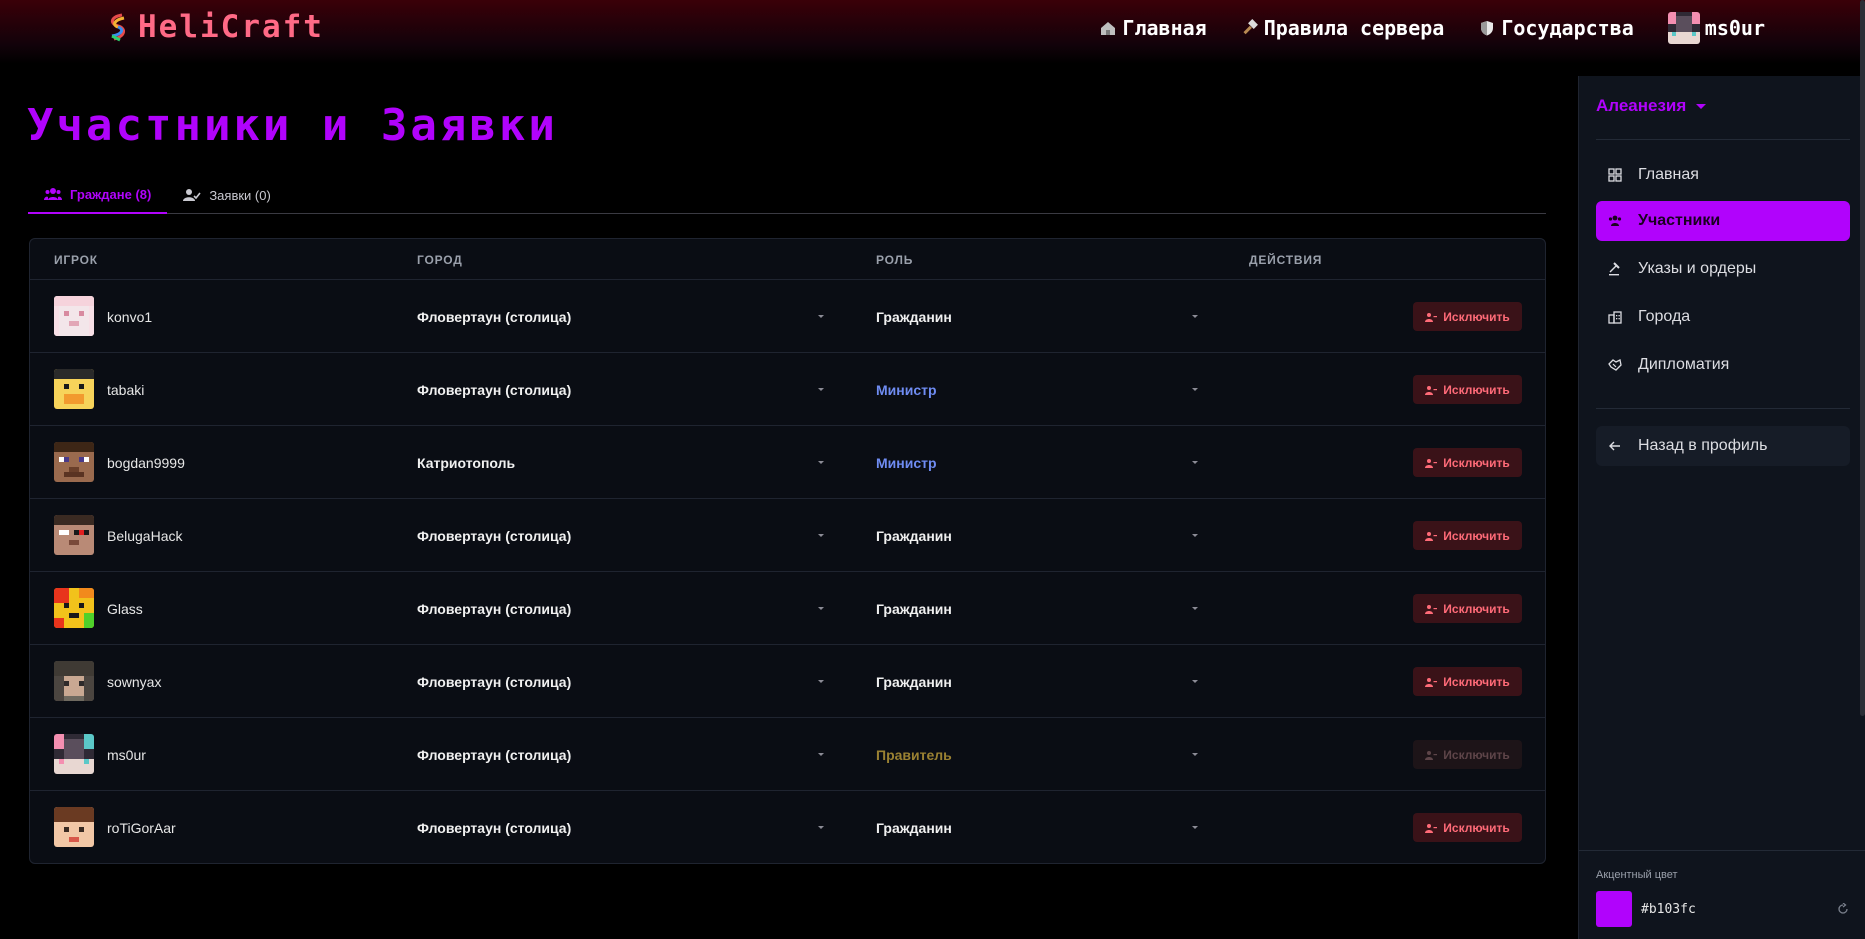  I want to click on player-name: ms0ur, so click(126, 755).